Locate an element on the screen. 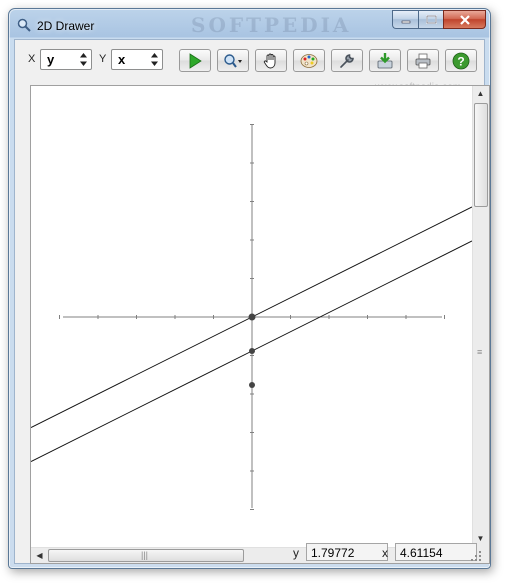 Image resolution: width=513 pixels, height=587 pixels. palette-icon is located at coordinates (309, 60).